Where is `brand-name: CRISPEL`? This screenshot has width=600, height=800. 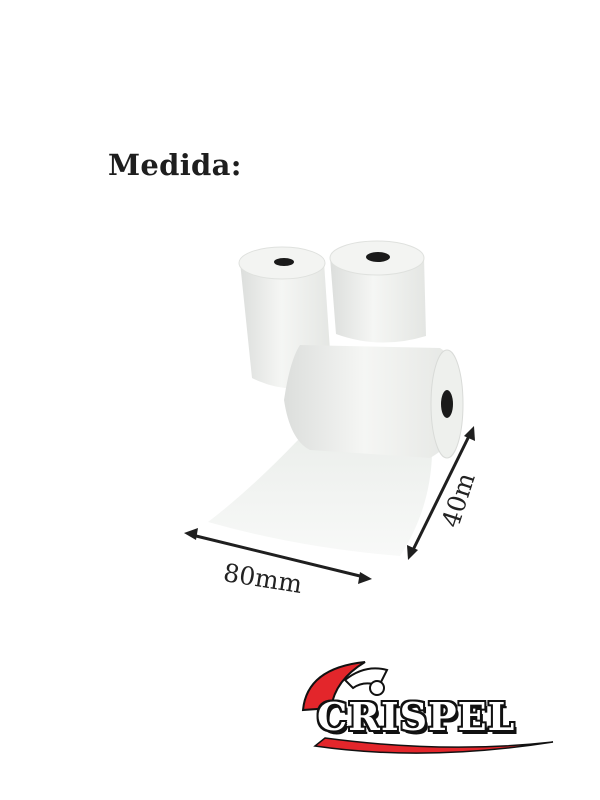
brand-name: CRISPEL is located at coordinates (416, 716).